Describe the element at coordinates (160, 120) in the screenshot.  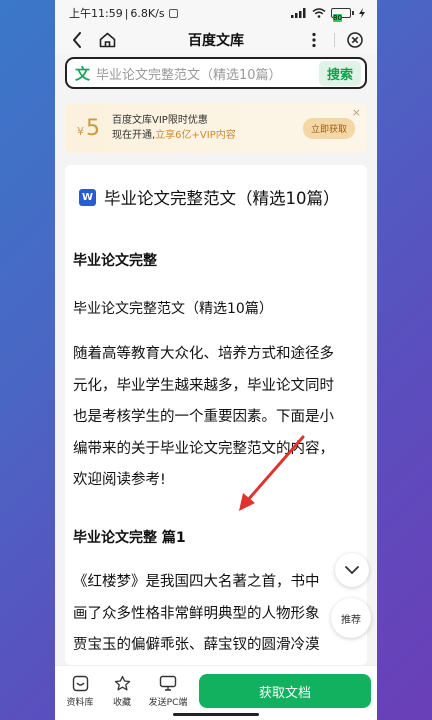
I see `vip-title: 百度文库VIP限时优惠` at that location.